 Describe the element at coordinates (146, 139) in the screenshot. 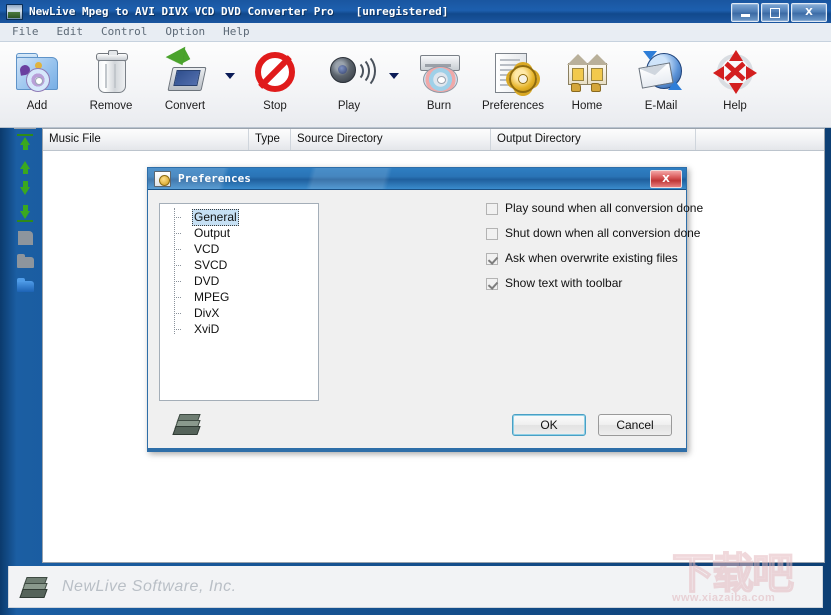

I see `column-header-music-file: Music File` at that location.